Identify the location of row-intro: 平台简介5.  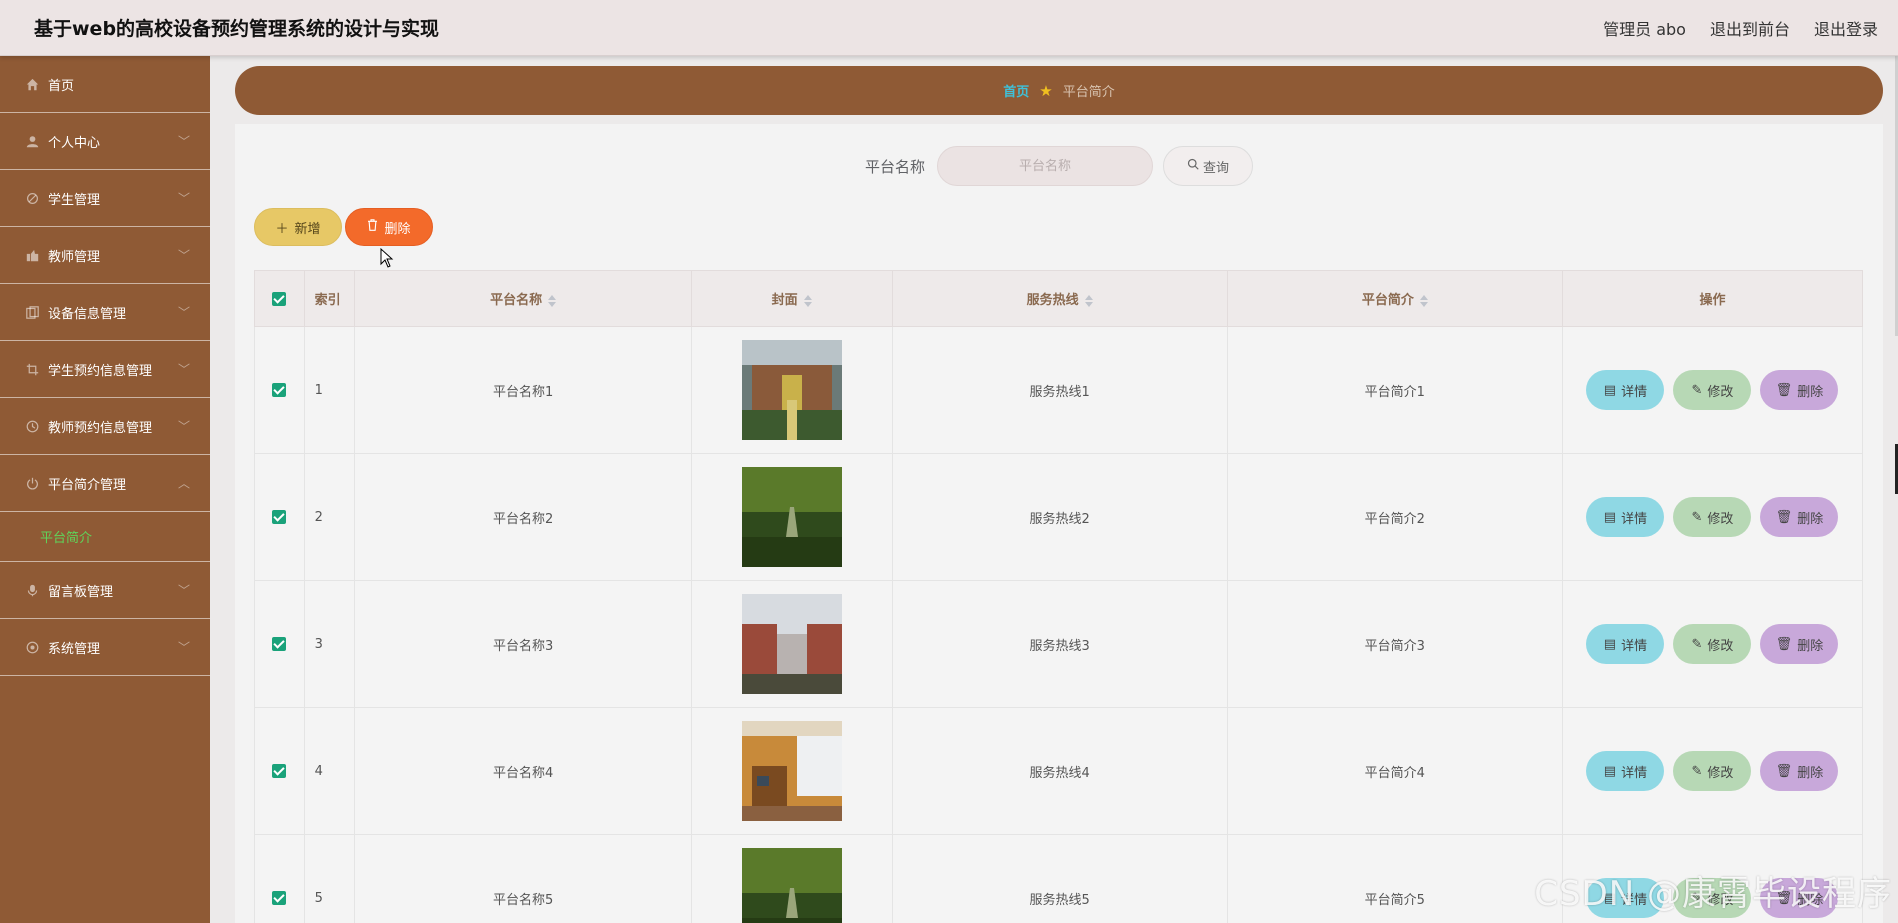
(1394, 878).